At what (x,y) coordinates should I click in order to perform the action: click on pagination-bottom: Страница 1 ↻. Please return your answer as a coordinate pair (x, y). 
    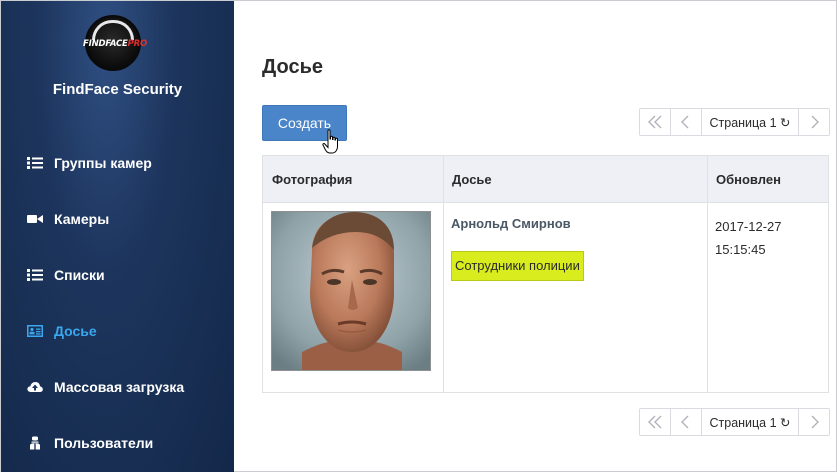
    Looking at the image, I should click on (734, 422).